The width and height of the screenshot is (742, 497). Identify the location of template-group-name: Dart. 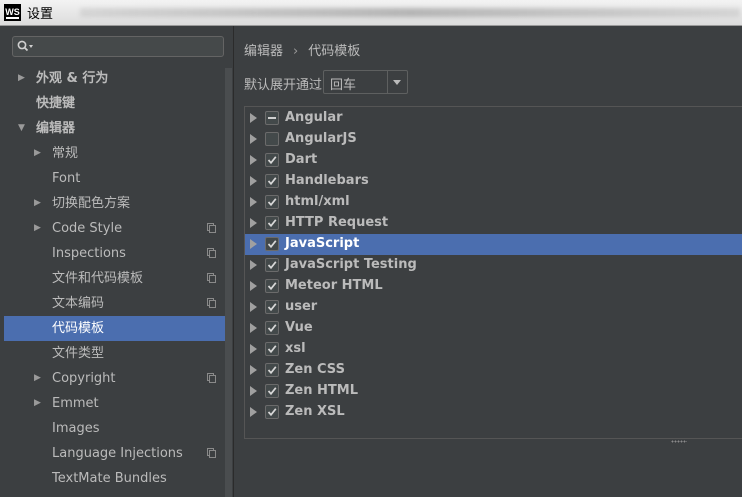
(301, 159).